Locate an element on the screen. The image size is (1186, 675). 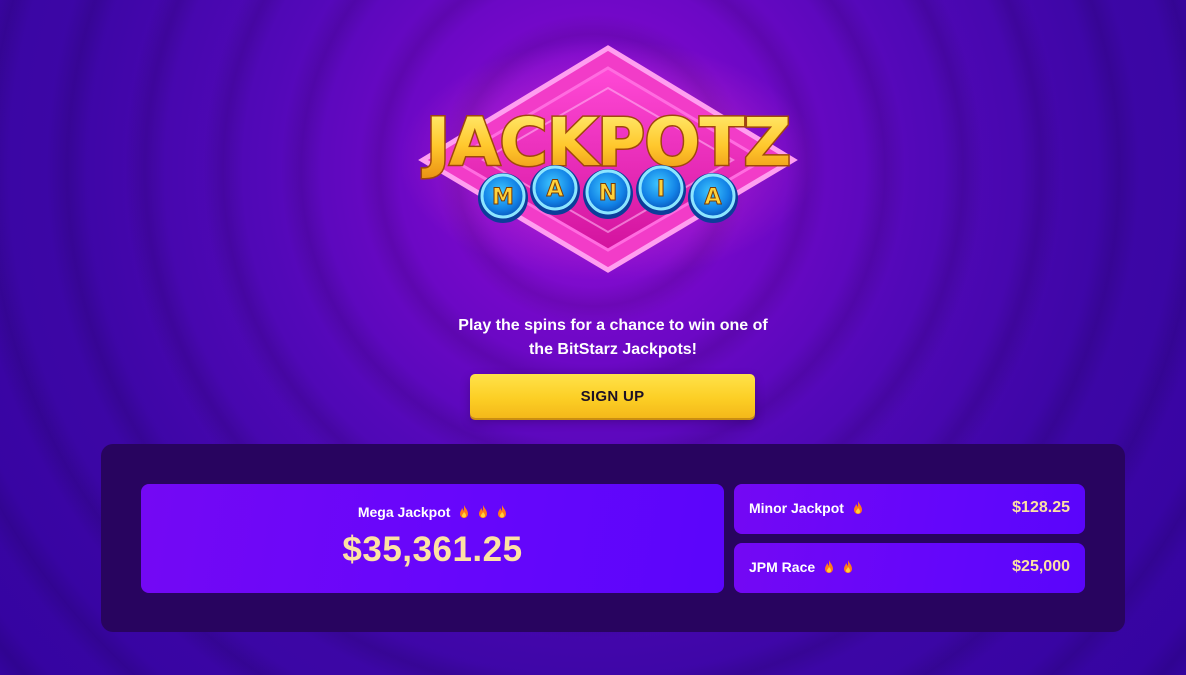
minor-jackpot-card: Minor Jackpot $128.25 is located at coordinates (909, 509).